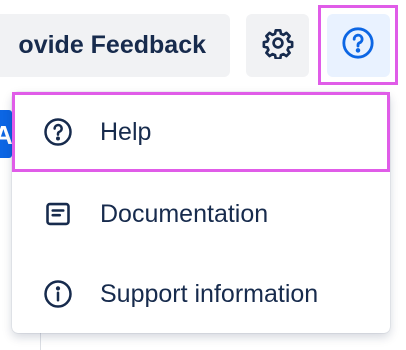 This screenshot has width=406, height=350. What do you see at coordinates (209, 293) in the screenshot?
I see `menu-item-label: Support information` at bounding box center [209, 293].